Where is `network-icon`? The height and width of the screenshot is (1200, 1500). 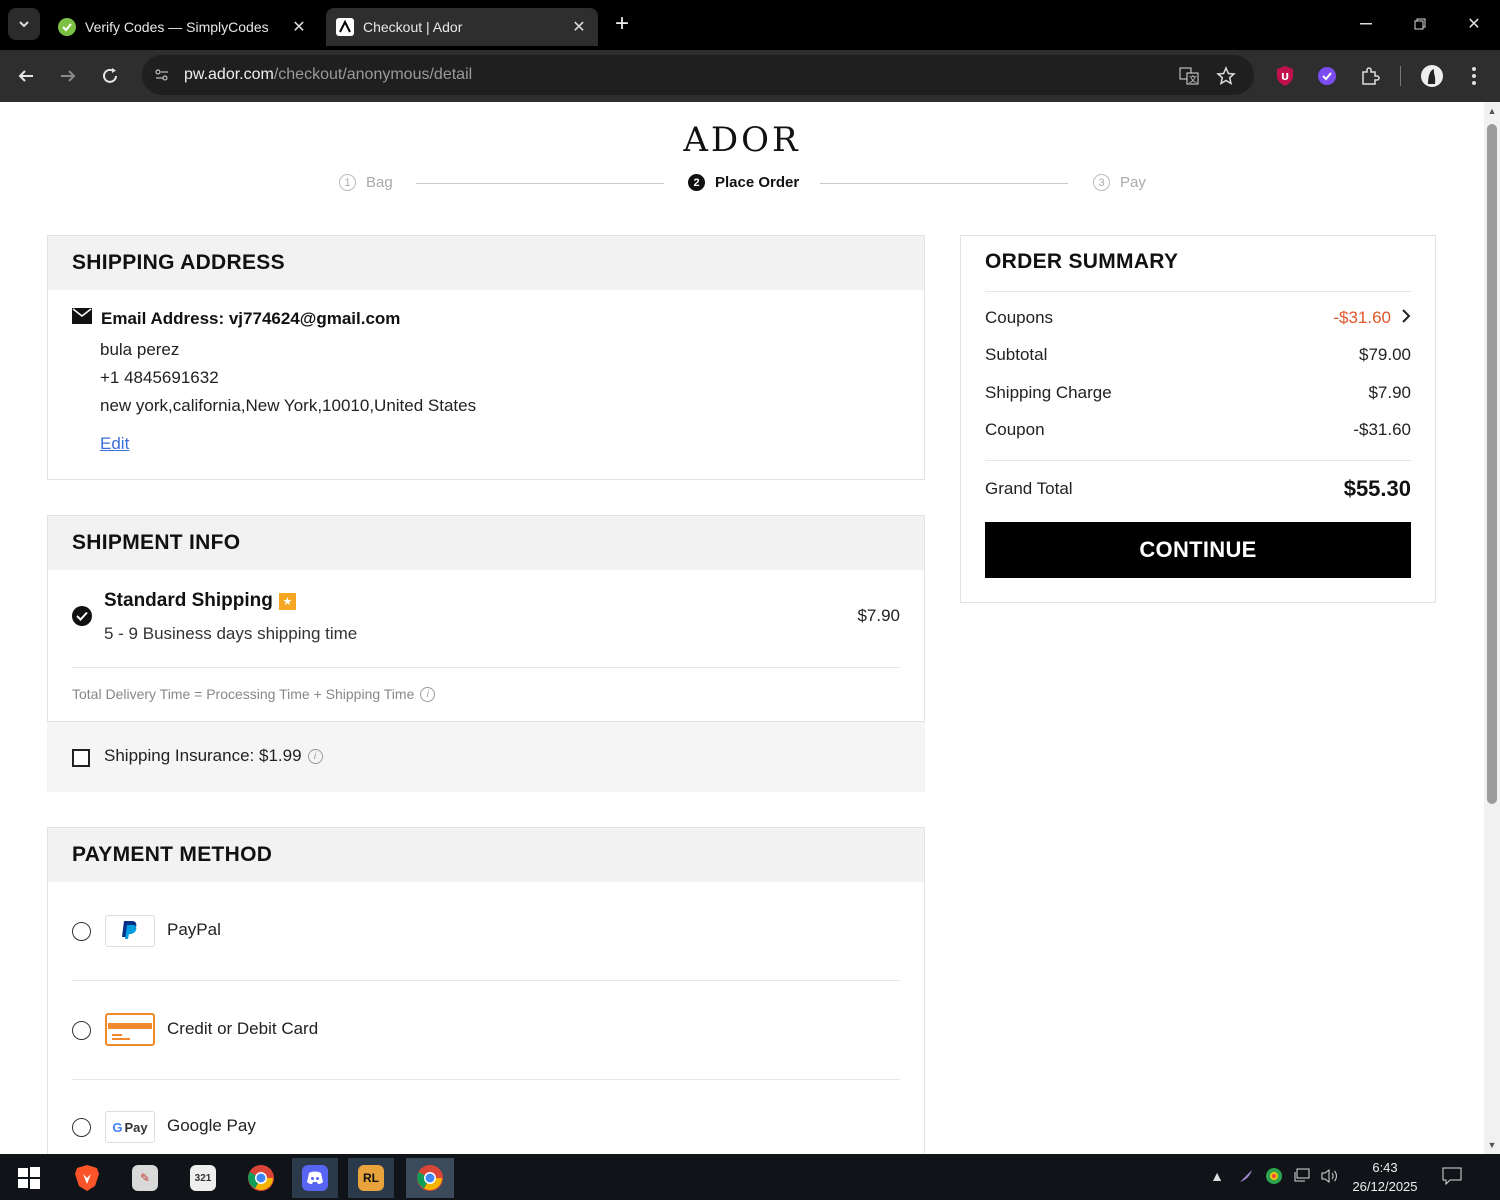
network-icon is located at coordinates (1302, 1176).